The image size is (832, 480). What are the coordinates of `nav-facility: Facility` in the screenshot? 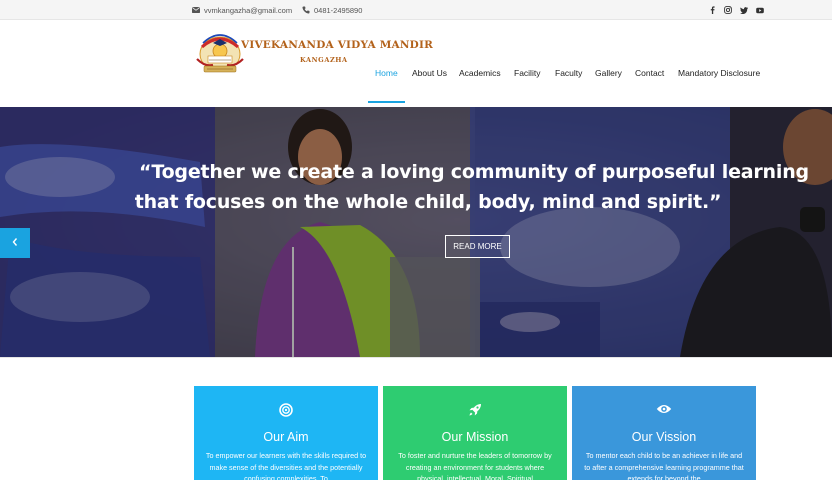 It's located at (527, 73).